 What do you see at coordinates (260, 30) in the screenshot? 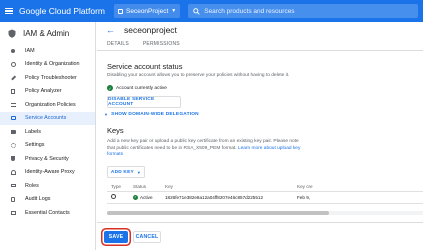
I see `page-header: ← seceonproject` at bounding box center [260, 30].